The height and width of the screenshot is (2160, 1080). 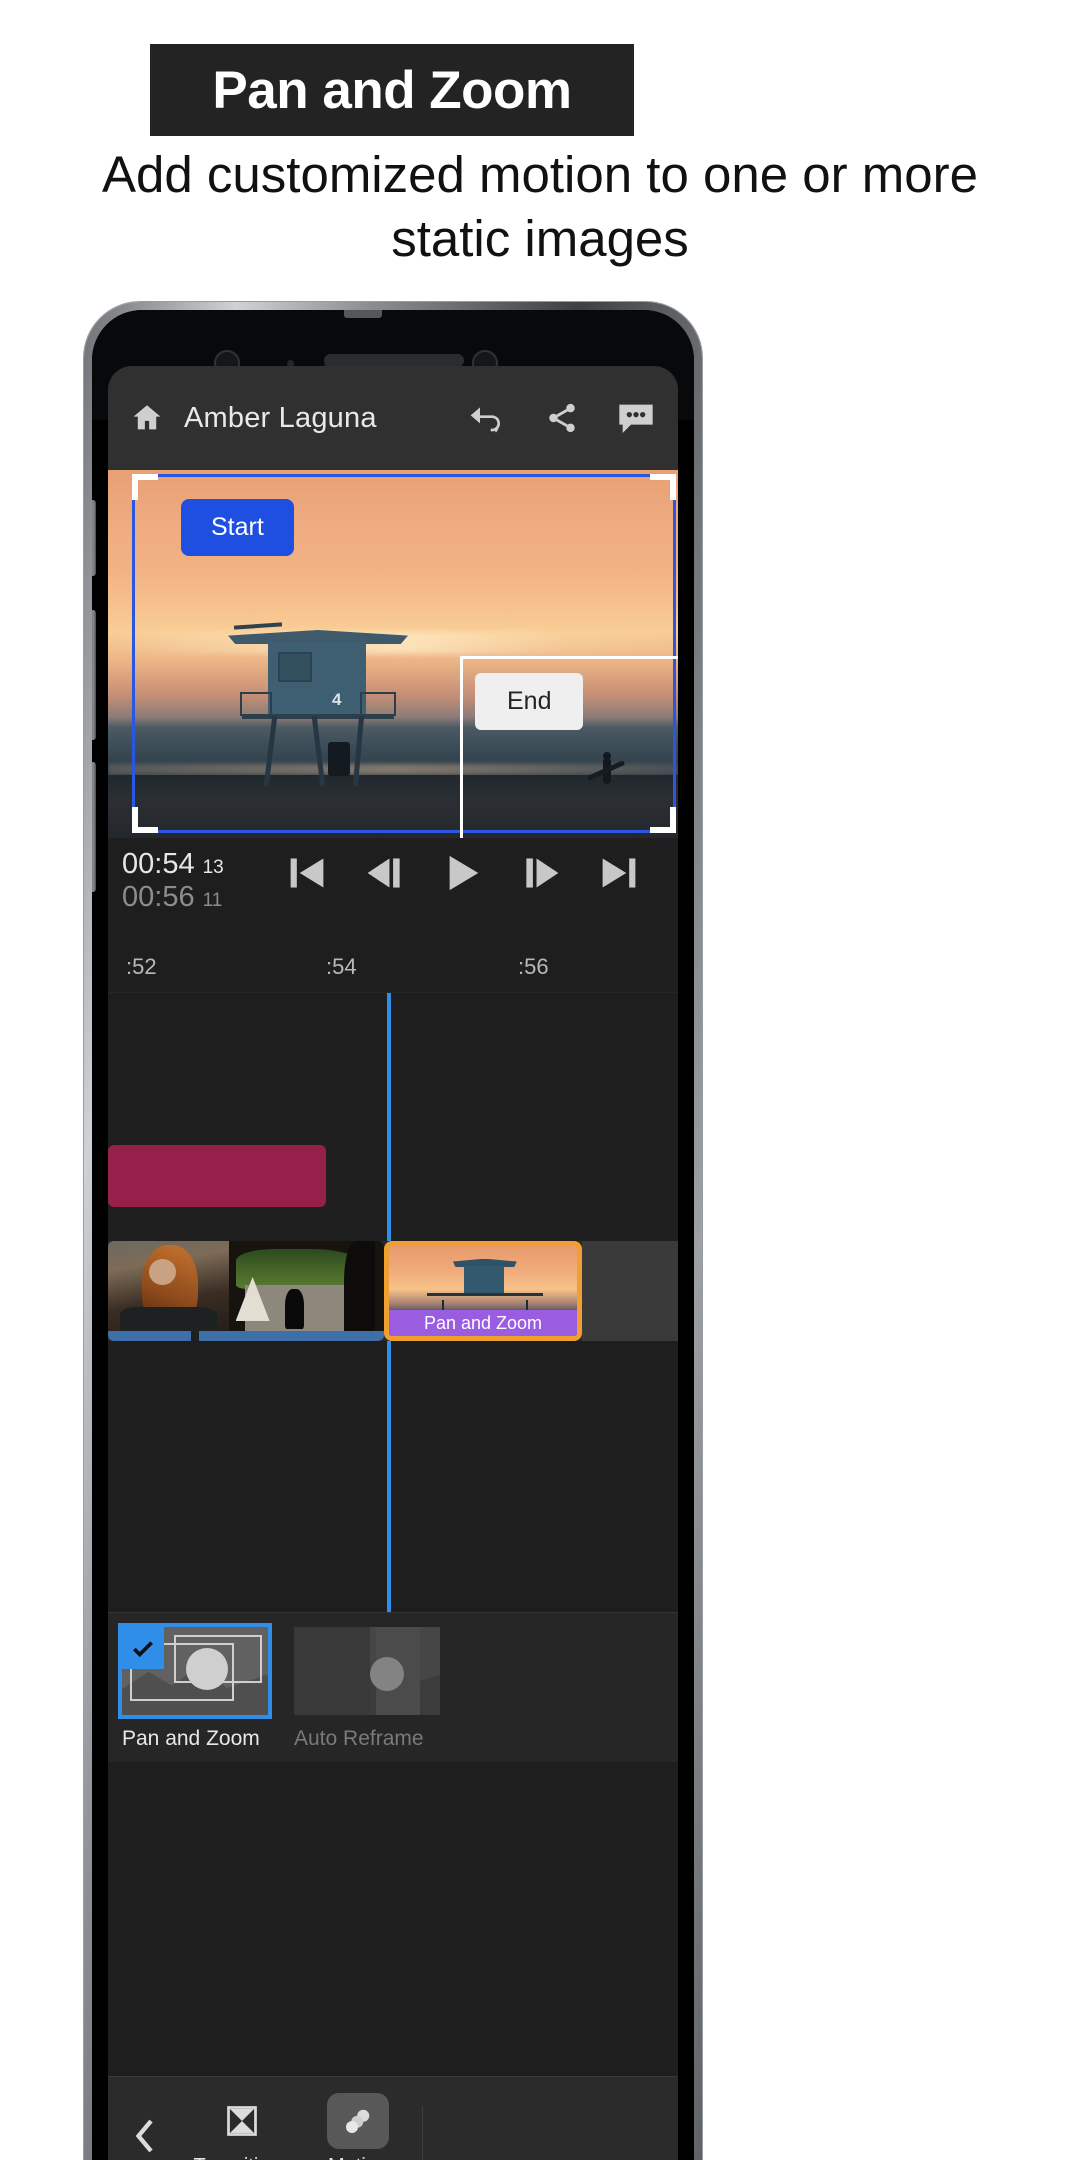 I want to click on transitions-icon, so click(x=242, y=2121).